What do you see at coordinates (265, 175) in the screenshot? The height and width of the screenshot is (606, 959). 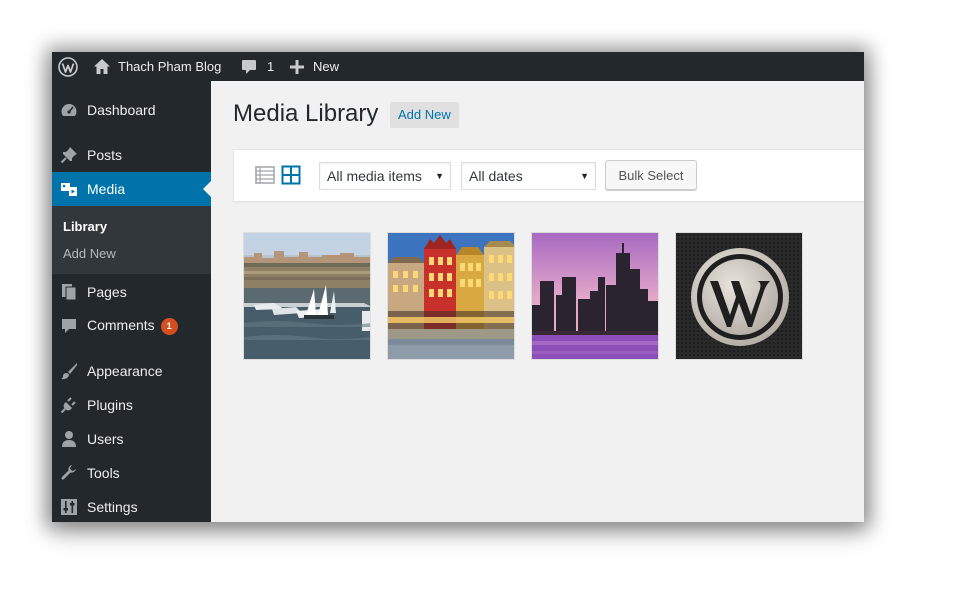 I see `list-view-icon` at bounding box center [265, 175].